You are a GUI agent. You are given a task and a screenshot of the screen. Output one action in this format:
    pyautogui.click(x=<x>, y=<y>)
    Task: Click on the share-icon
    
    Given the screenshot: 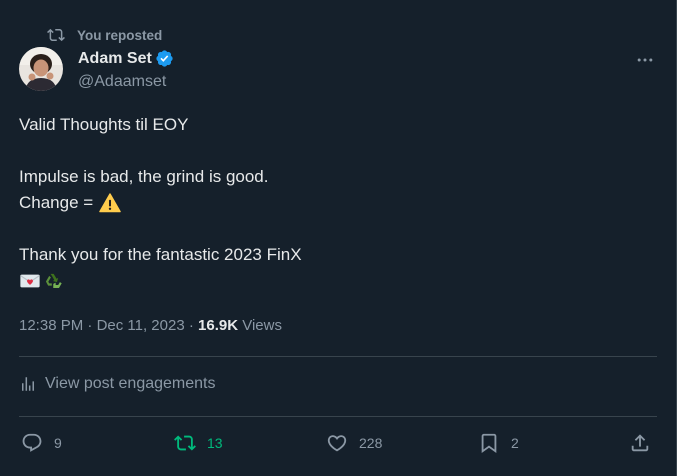 What is the action you would take?
    pyautogui.click(x=640, y=443)
    